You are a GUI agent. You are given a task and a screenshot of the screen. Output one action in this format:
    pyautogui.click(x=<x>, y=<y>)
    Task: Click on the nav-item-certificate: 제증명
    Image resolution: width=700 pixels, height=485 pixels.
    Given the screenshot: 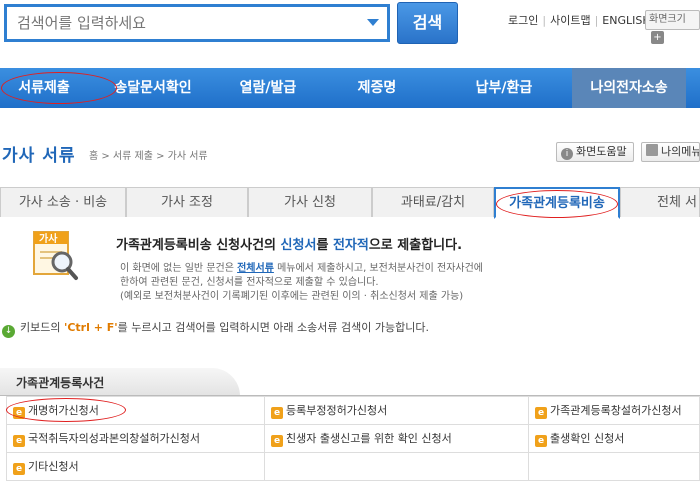 What is the action you would take?
    pyautogui.click(x=377, y=88)
    